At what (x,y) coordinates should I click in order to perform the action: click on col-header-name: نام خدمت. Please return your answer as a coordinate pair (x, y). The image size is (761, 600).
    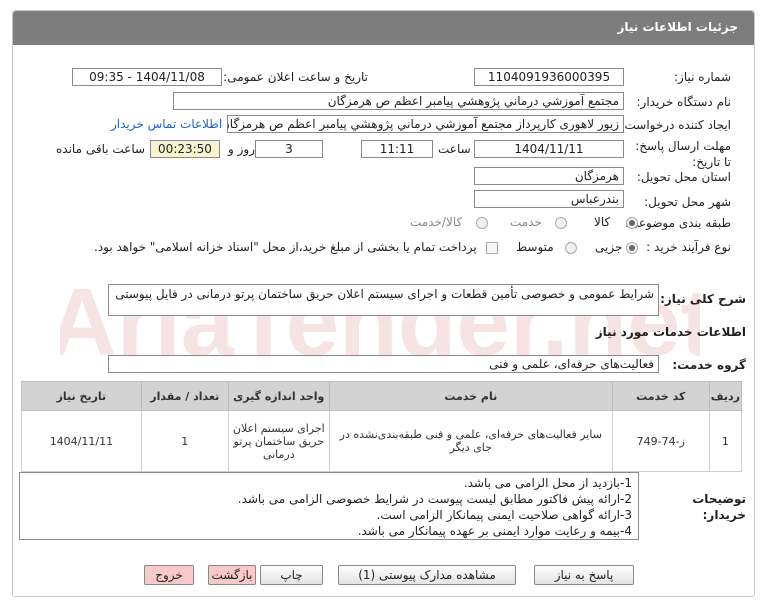
    Looking at the image, I should click on (470, 396).